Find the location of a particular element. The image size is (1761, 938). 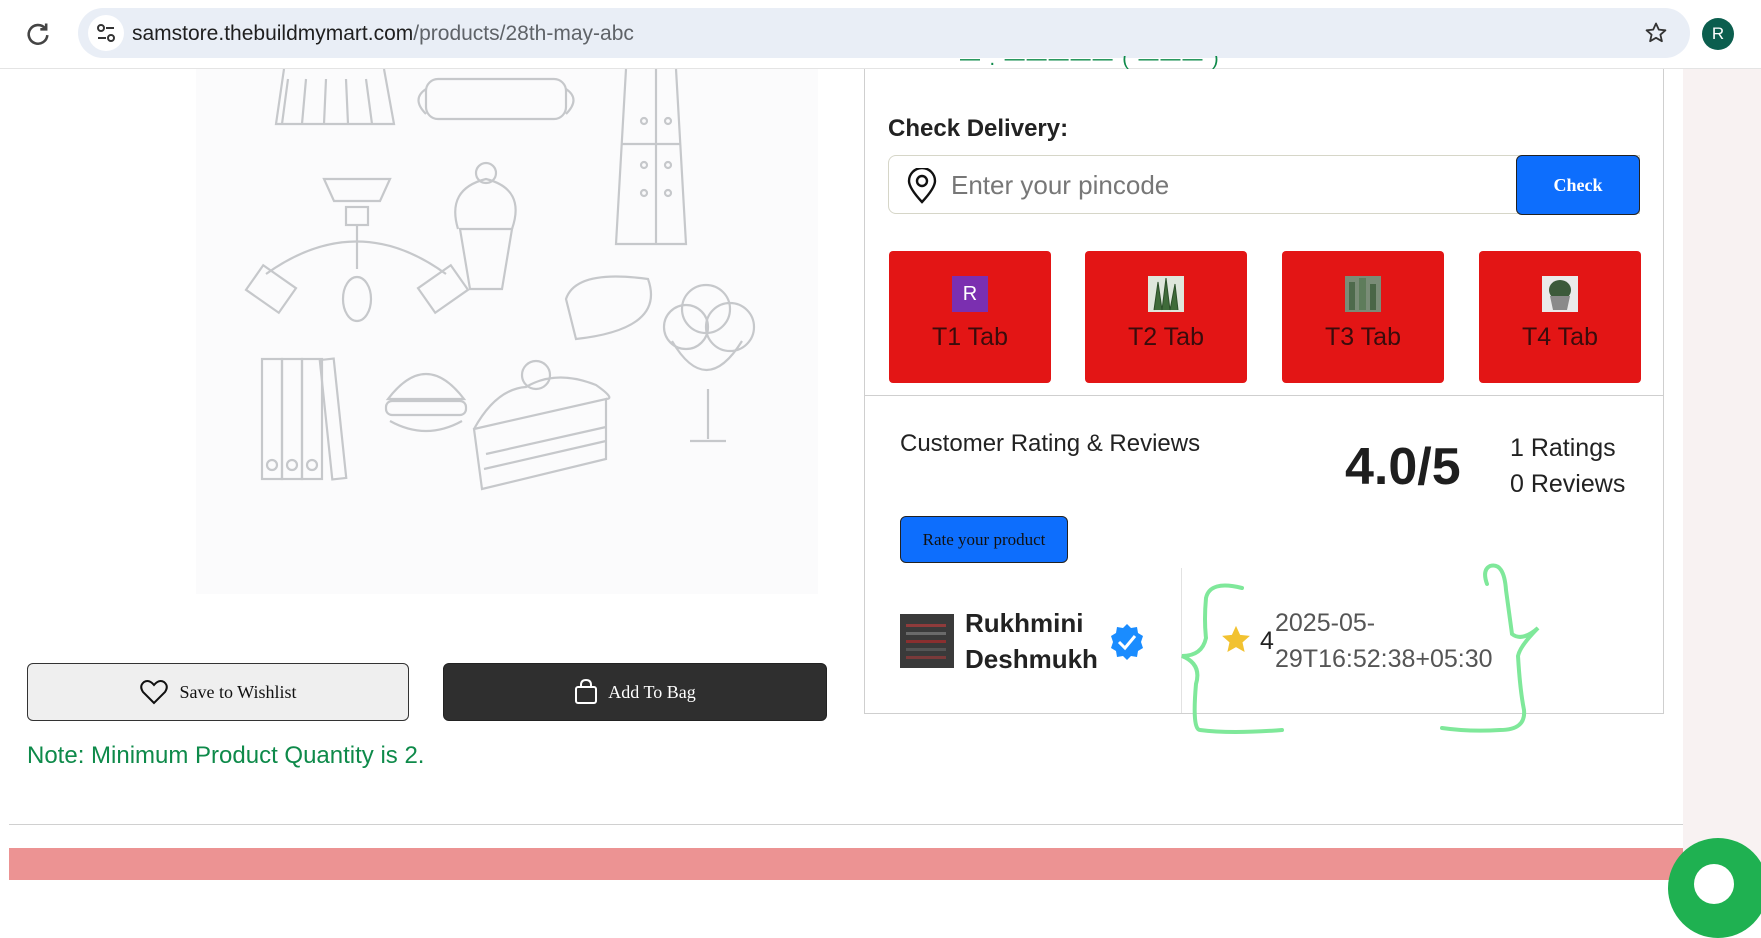

section-divider is located at coordinates (846, 824).